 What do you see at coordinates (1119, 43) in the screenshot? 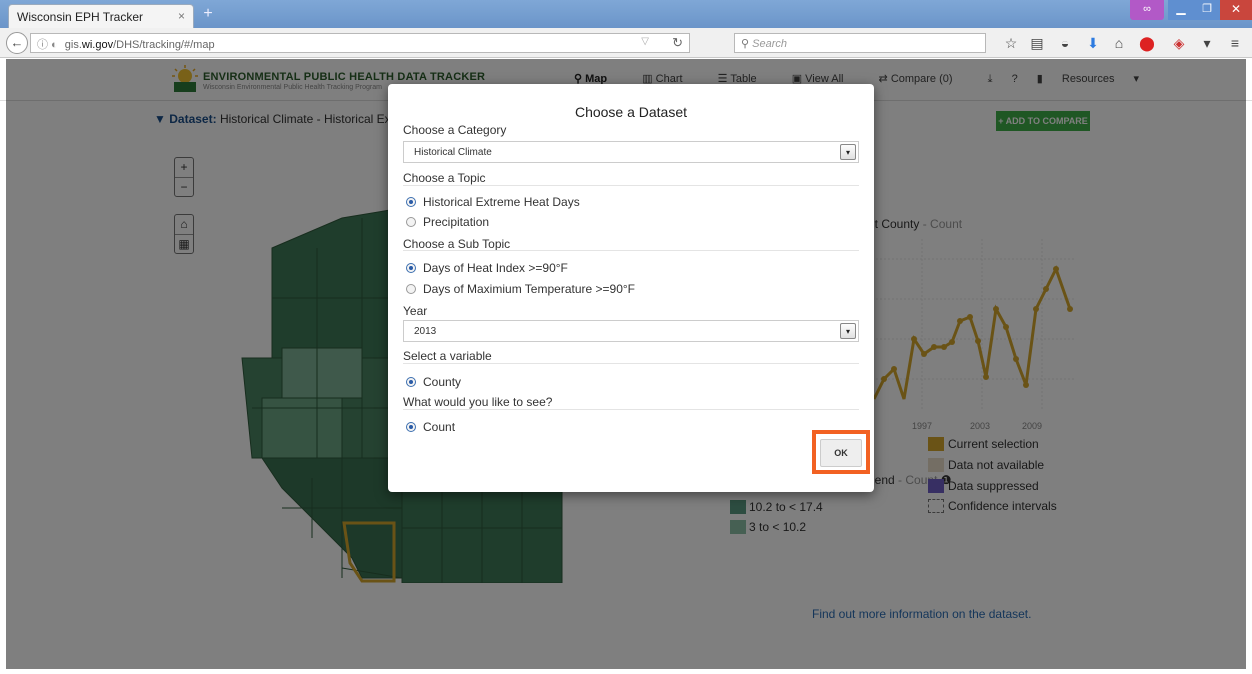
I see `home-icon: ⌂` at bounding box center [1119, 43].